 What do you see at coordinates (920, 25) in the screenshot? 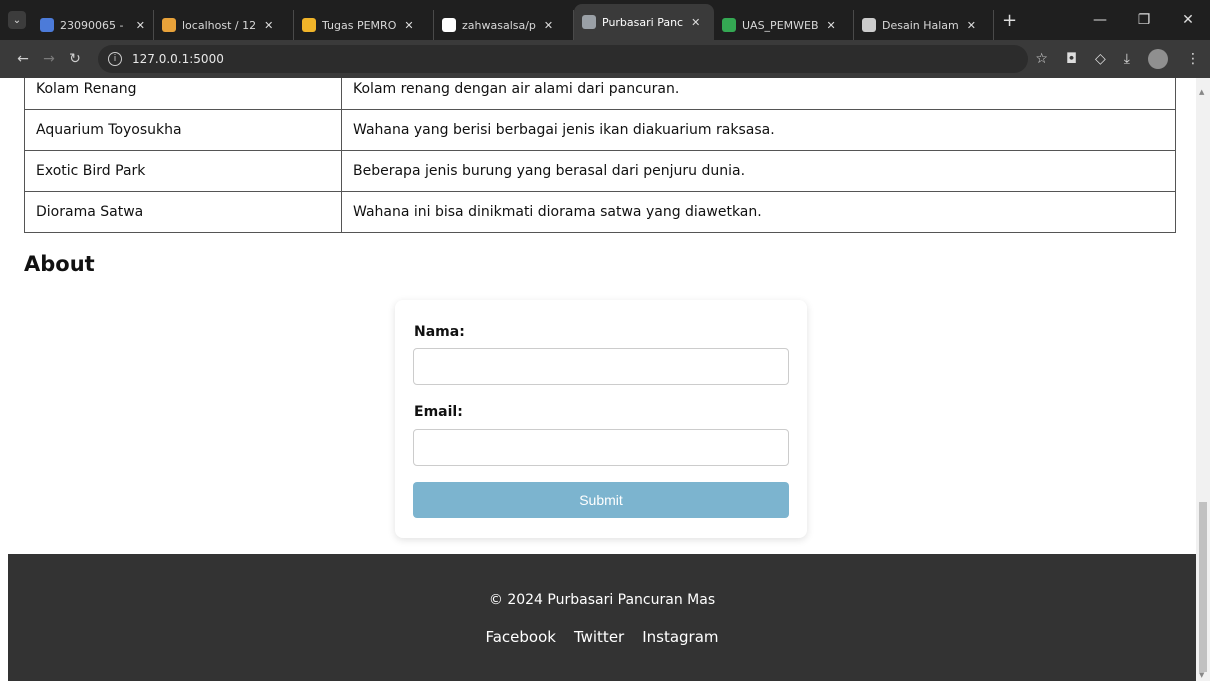
I see `tab-title: Desain Halam` at bounding box center [920, 25].